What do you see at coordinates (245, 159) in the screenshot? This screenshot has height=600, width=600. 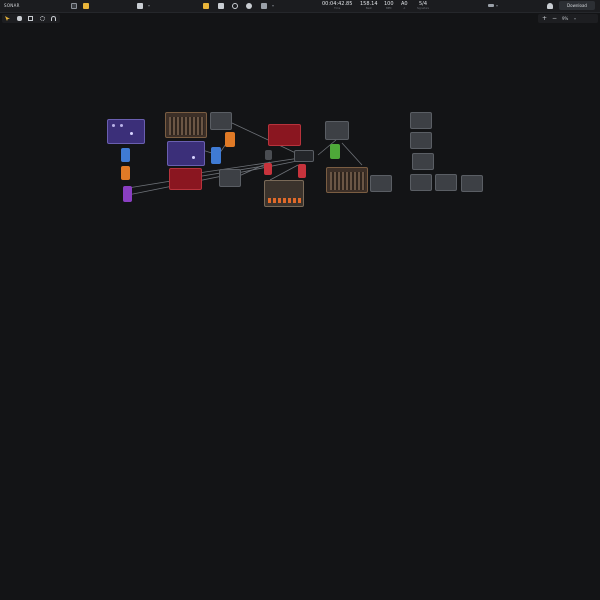 I see `patch-cables` at bounding box center [245, 159].